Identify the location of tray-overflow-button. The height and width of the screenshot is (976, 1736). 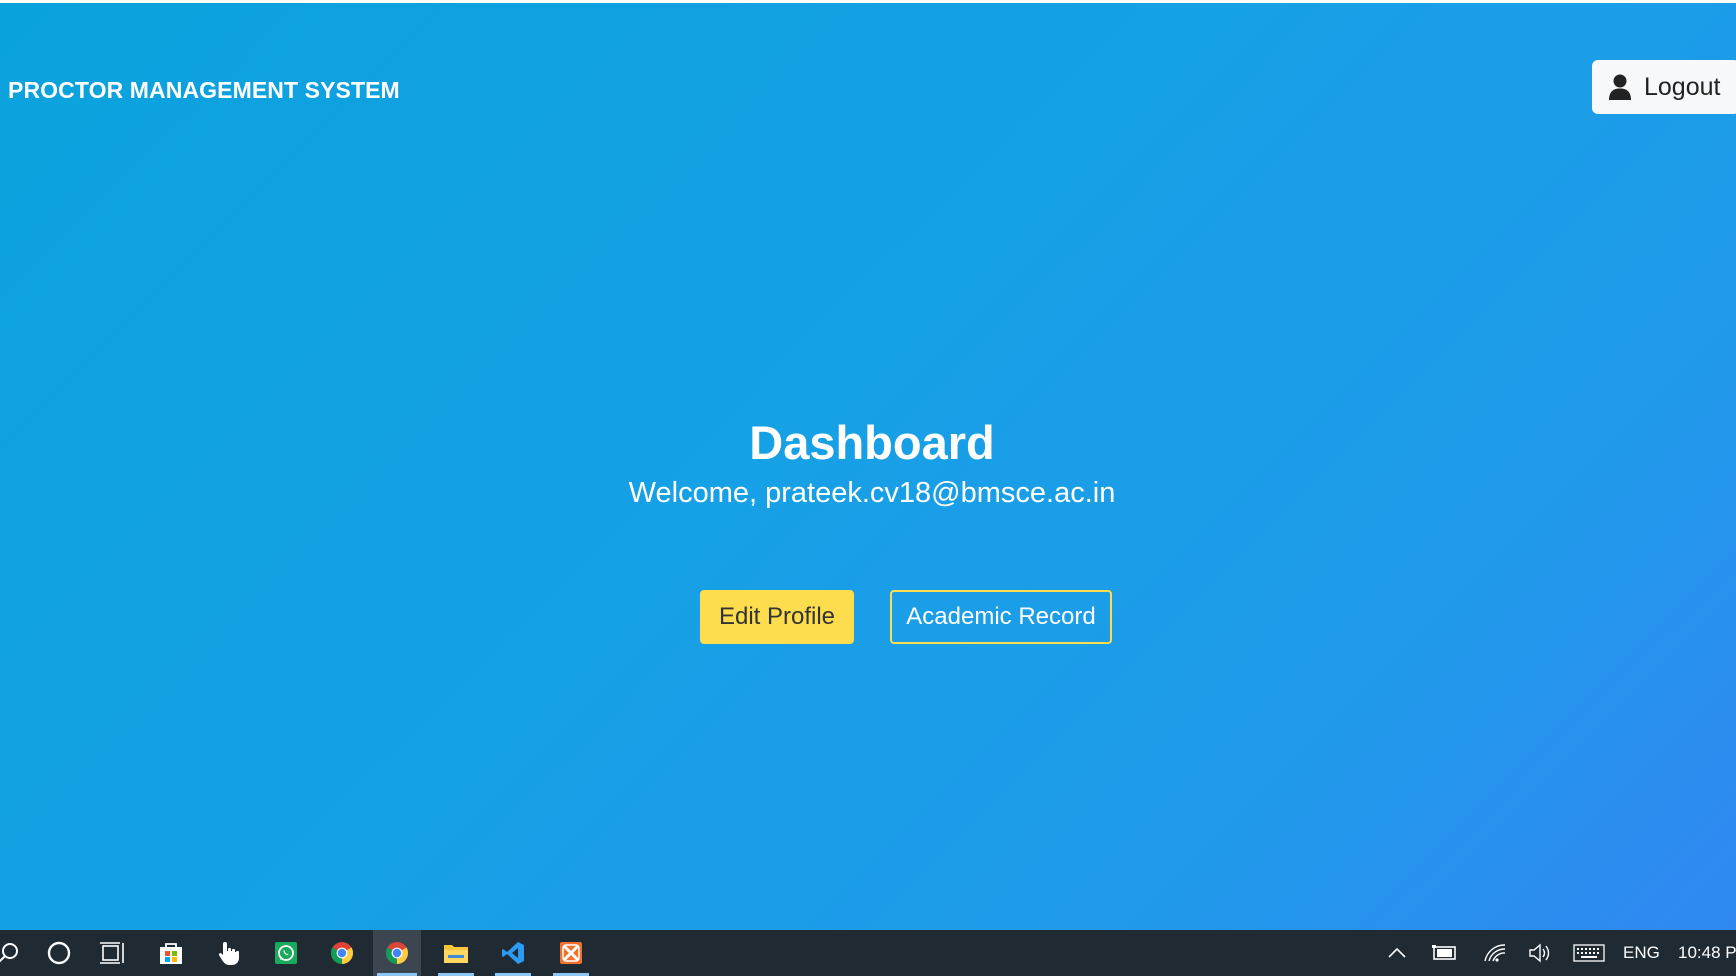
(1397, 953).